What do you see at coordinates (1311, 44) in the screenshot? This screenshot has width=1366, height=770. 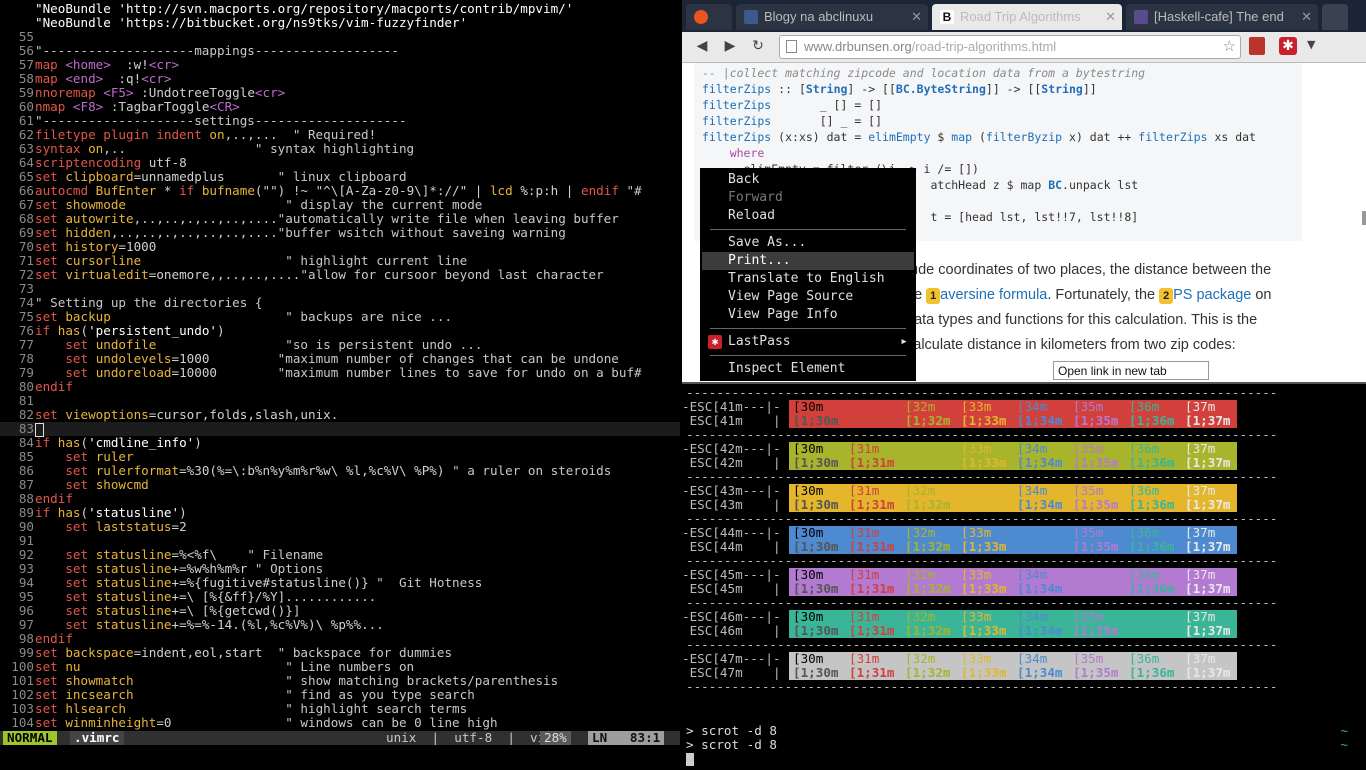 I see `menu-chevron-down-icon: ▼` at bounding box center [1311, 44].